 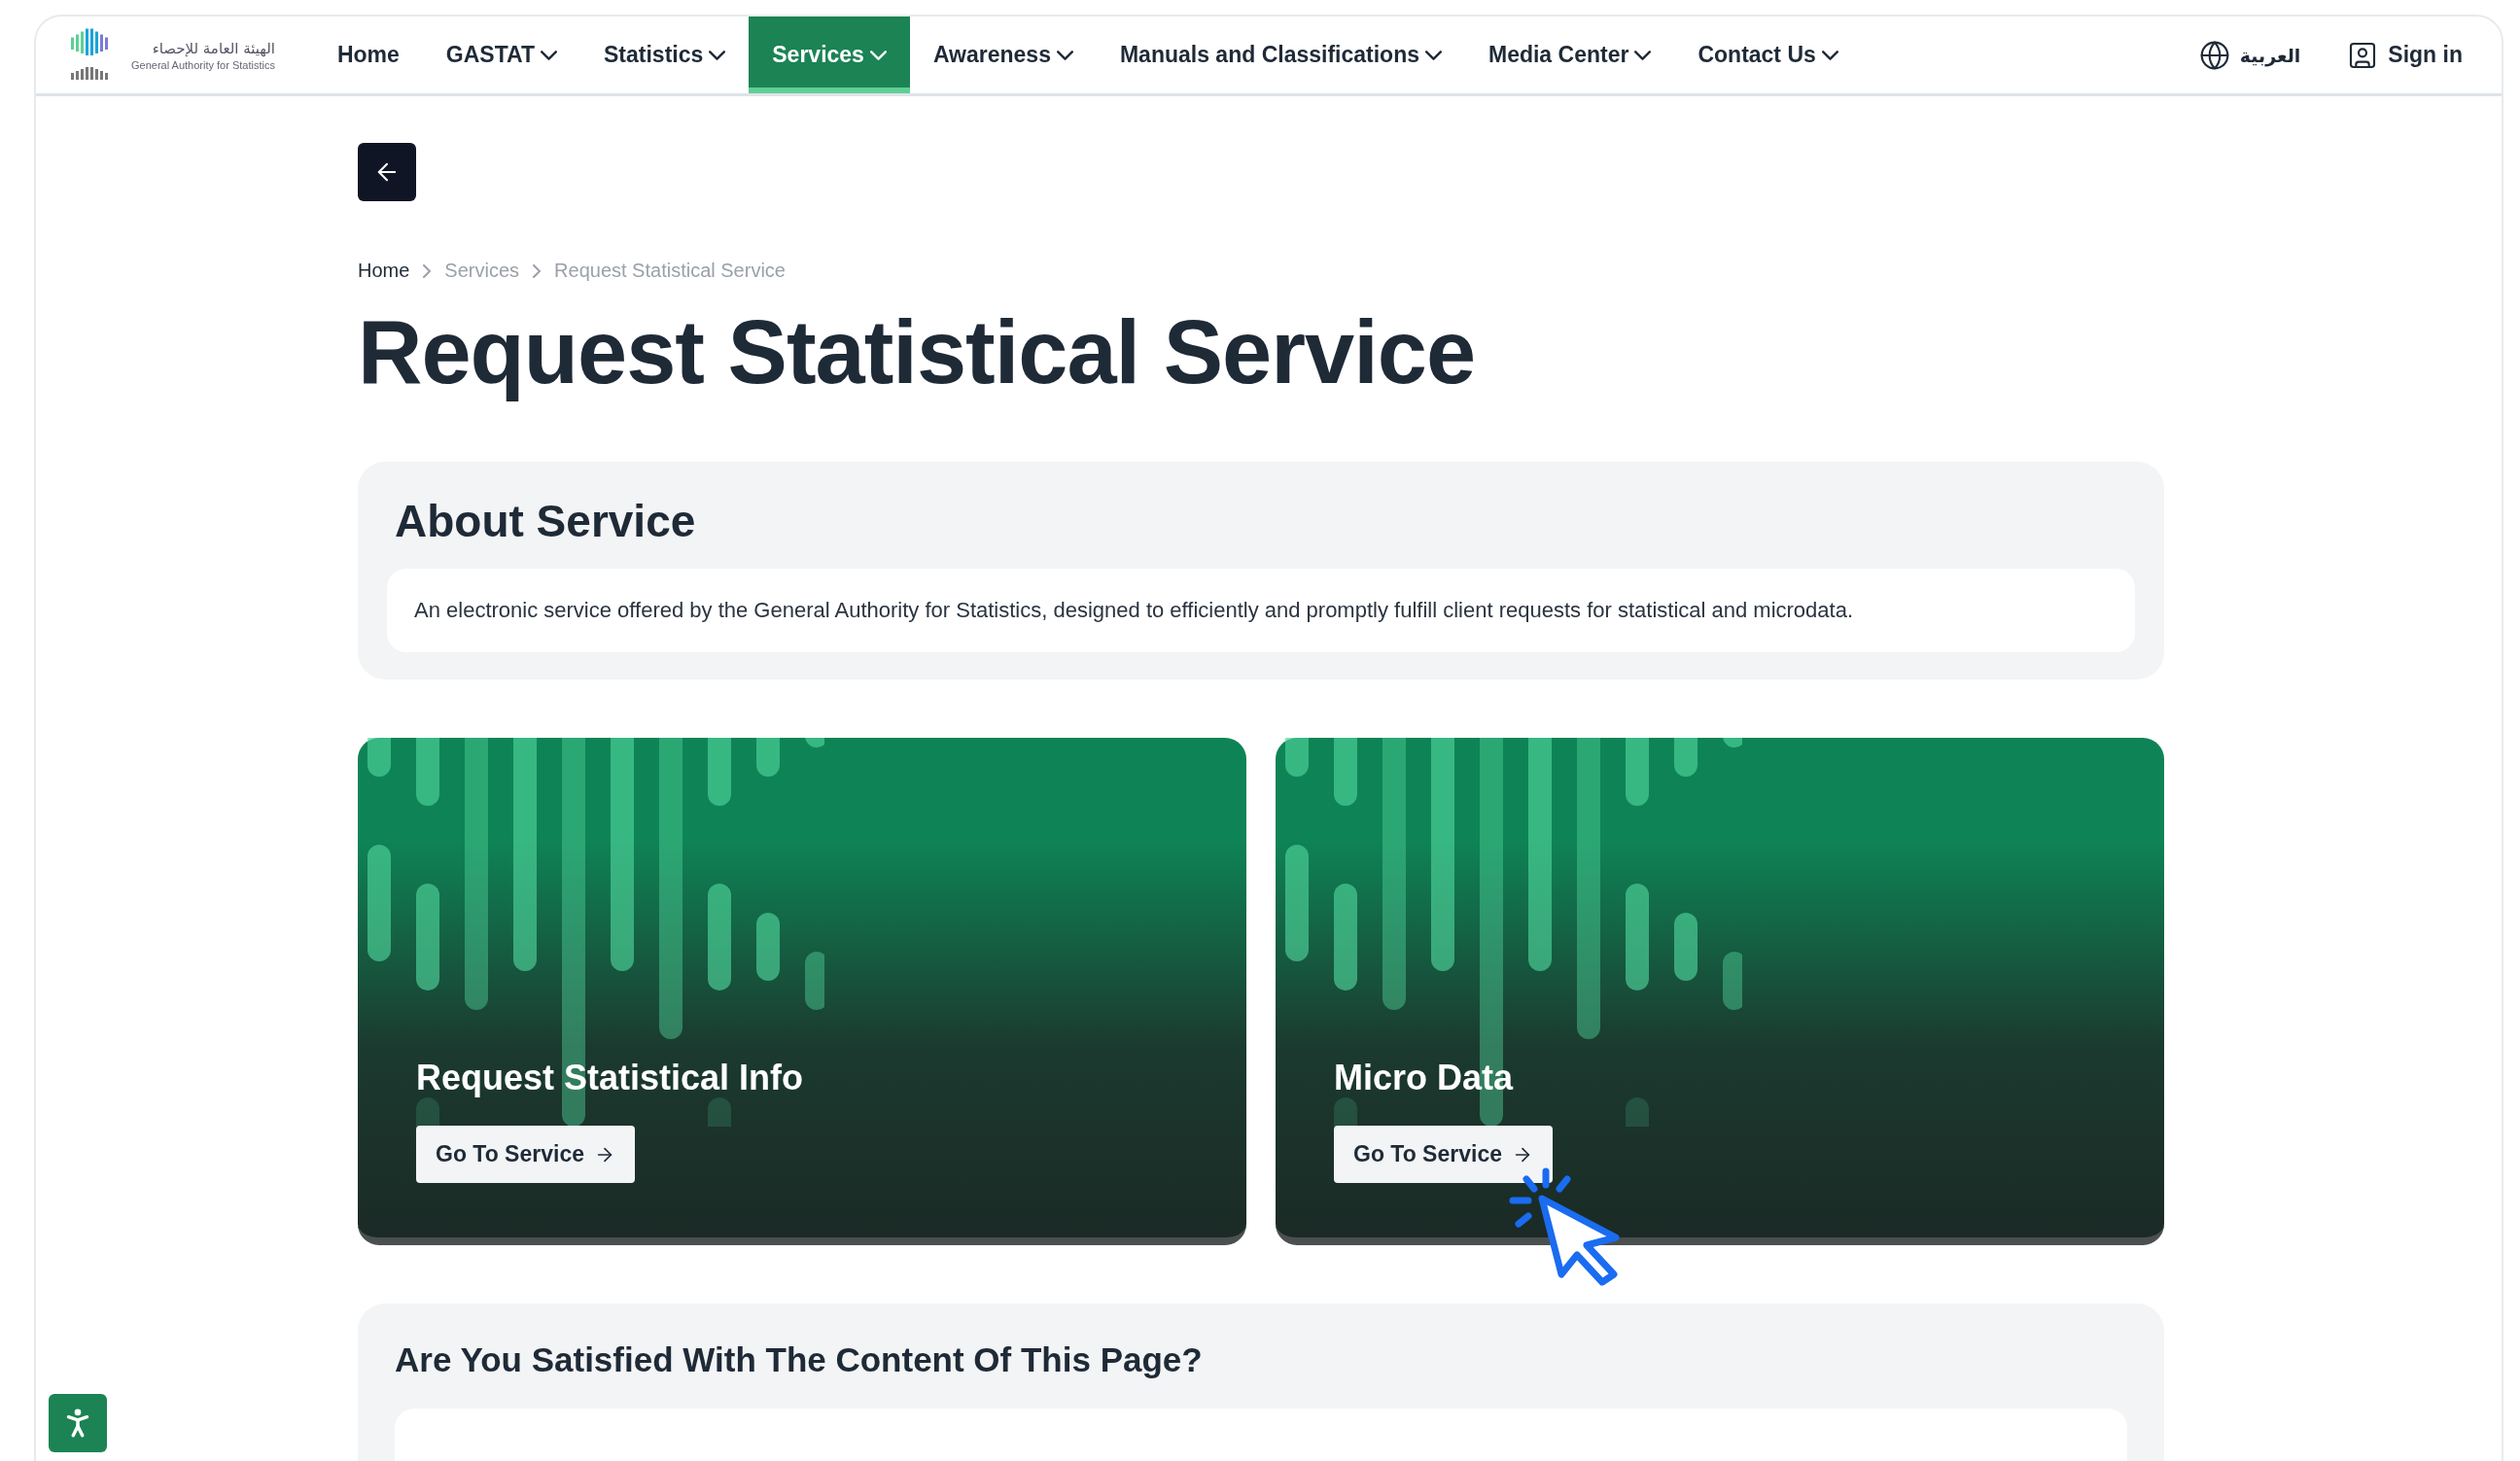 I want to click on nav-item: Statistics, so click(x=665, y=55).